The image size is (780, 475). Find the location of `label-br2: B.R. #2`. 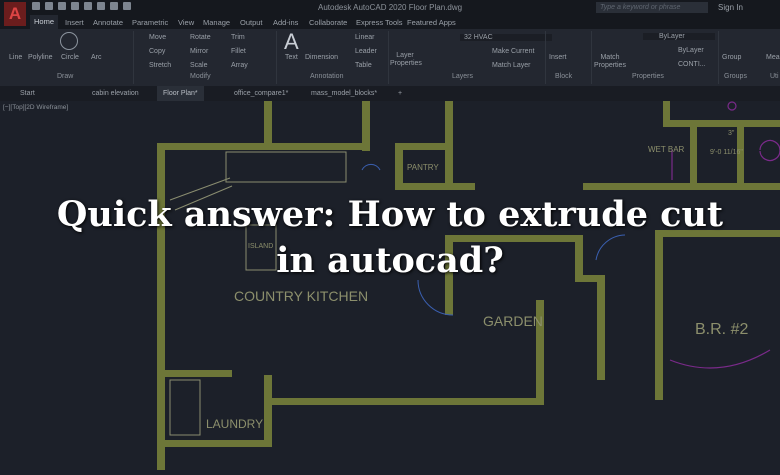

label-br2: B.R. #2 is located at coordinates (721, 329).